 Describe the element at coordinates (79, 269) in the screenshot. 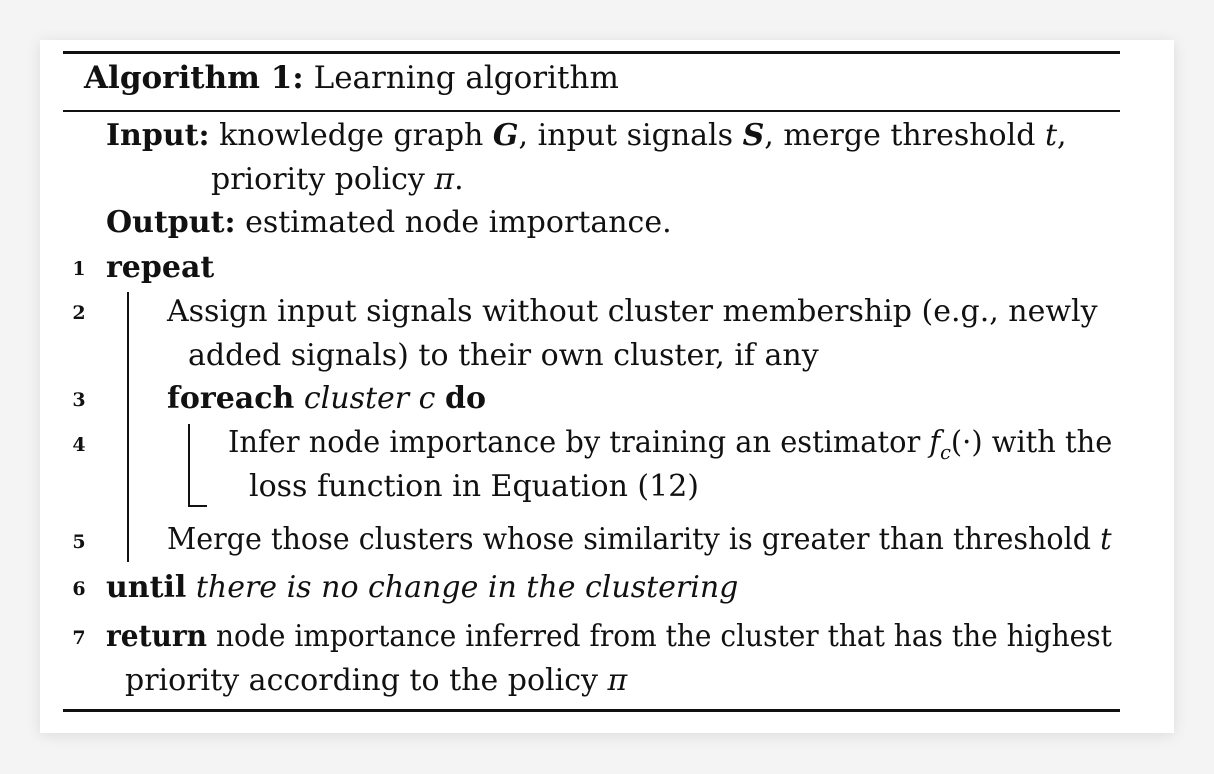

I see `line-number: 1` at that location.